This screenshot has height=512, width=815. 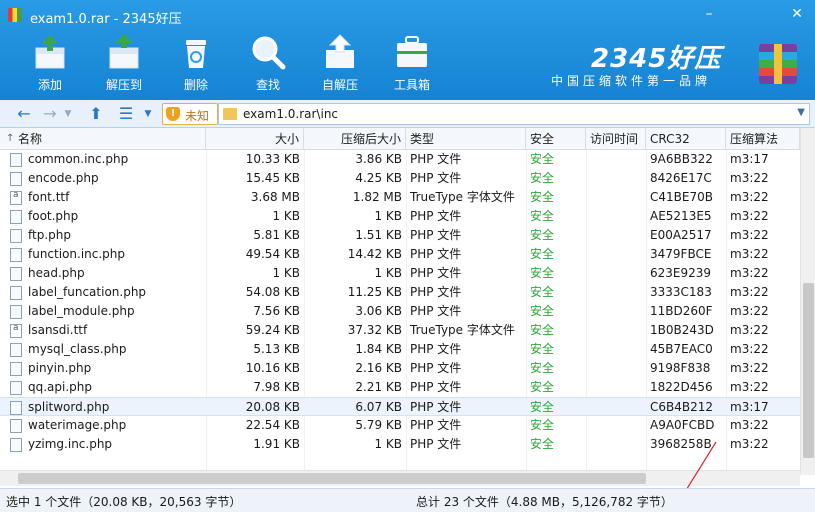 What do you see at coordinates (808, 370) in the screenshot?
I see `vertical-scroll-thumb` at bounding box center [808, 370].